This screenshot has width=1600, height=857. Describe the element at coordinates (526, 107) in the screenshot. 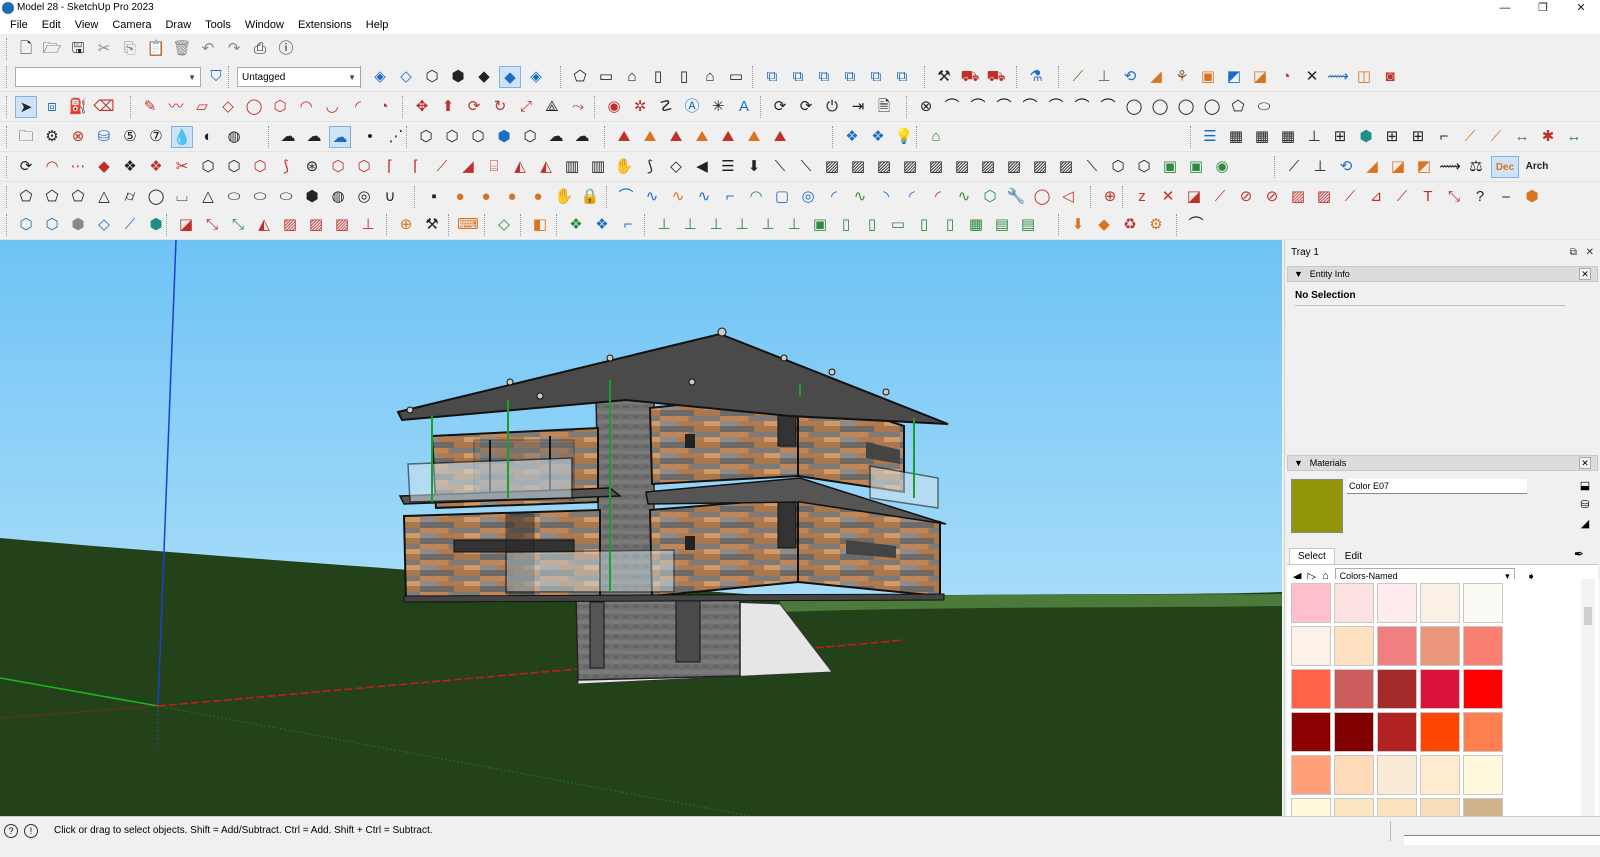

I see `scale-icon: ⤢` at that location.